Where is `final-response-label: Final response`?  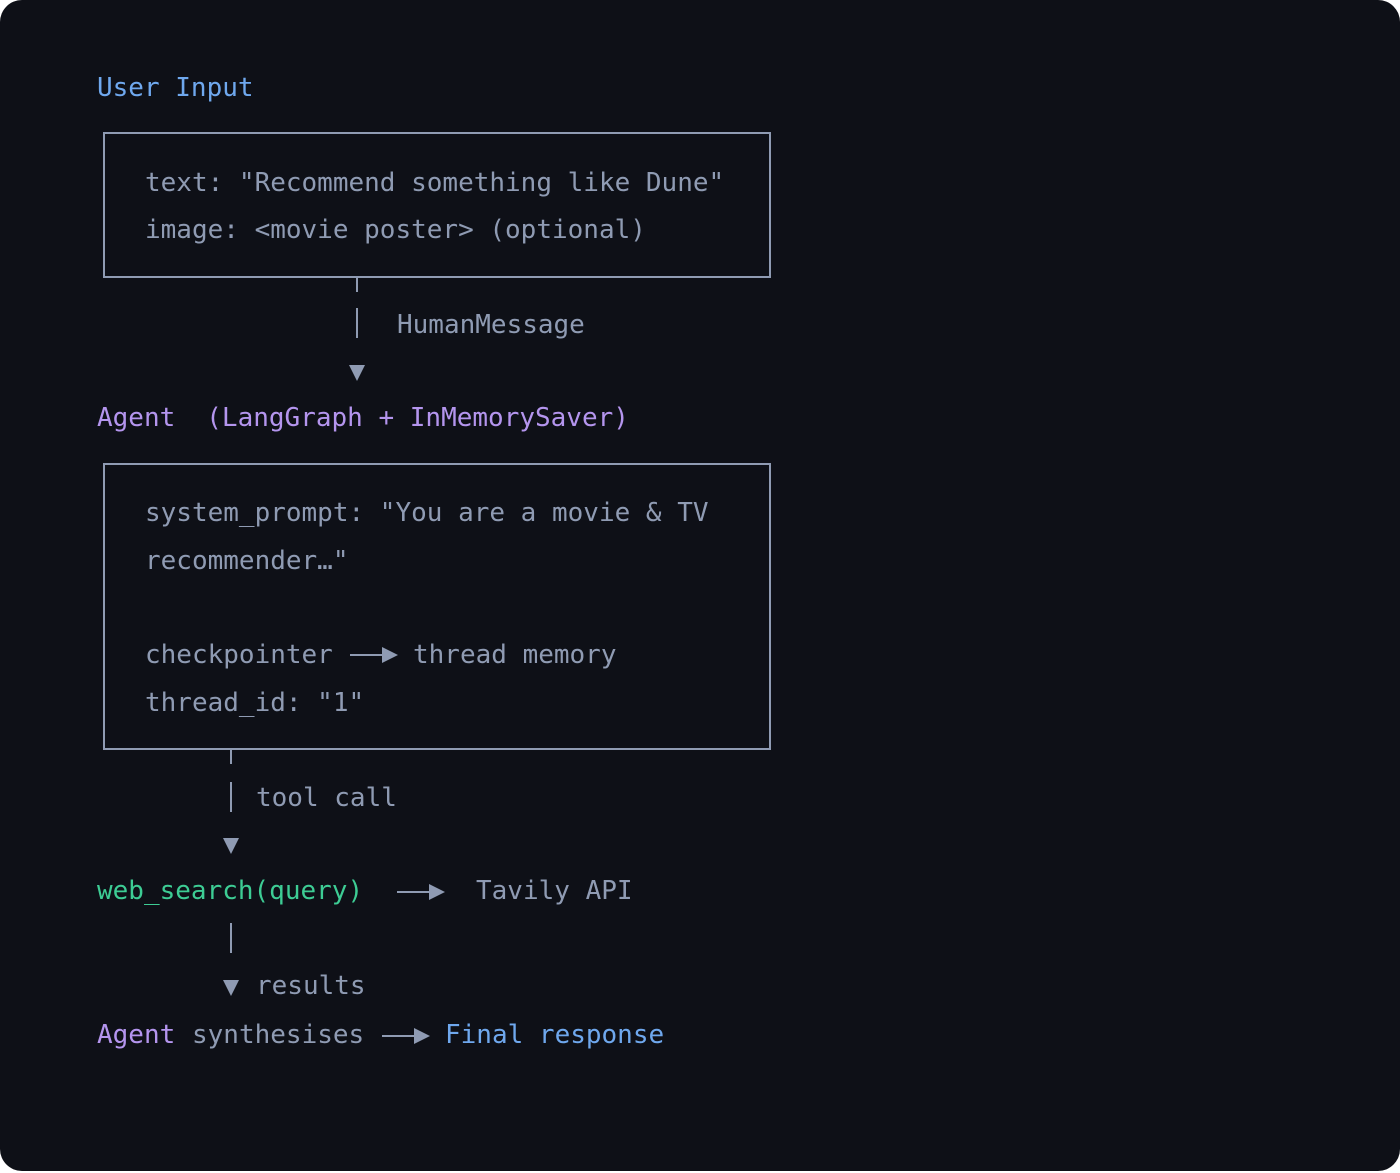
final-response-label: Final response is located at coordinates (555, 1035).